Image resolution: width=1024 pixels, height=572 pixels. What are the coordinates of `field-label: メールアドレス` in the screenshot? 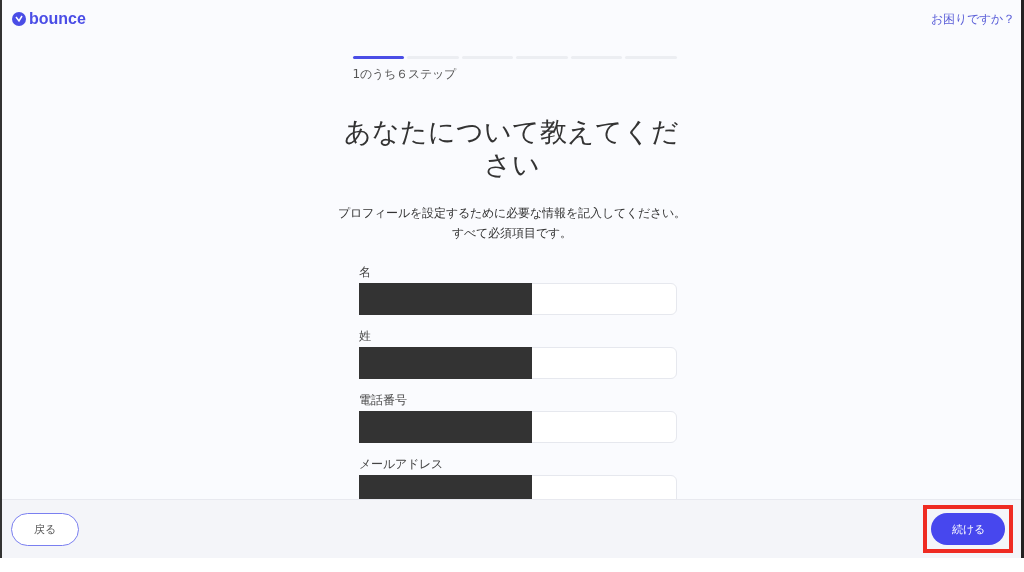 It's located at (400, 464).